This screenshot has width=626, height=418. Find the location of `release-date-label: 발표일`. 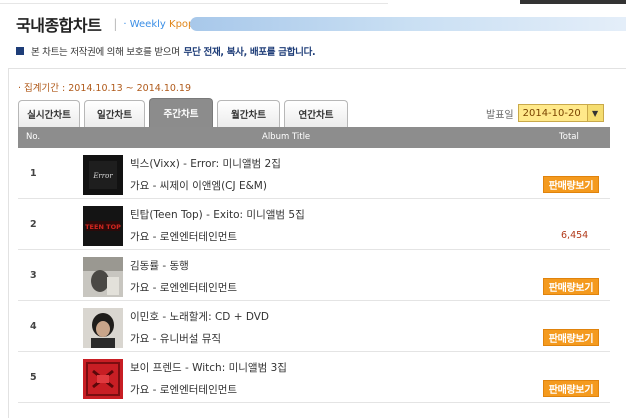

release-date-label: 발표일 is located at coordinates (500, 115).